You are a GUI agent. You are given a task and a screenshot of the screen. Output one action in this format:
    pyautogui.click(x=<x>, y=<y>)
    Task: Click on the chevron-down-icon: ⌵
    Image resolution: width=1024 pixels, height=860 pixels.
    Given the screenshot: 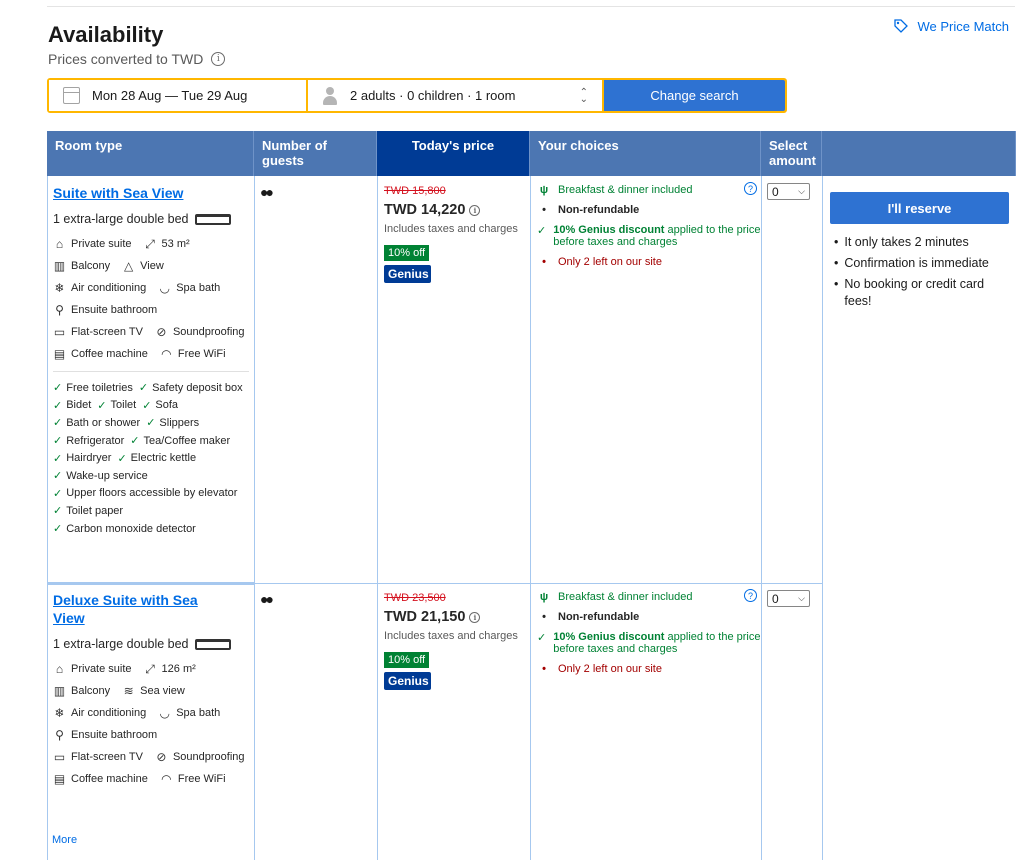 What is the action you would take?
    pyautogui.click(x=801, y=598)
    